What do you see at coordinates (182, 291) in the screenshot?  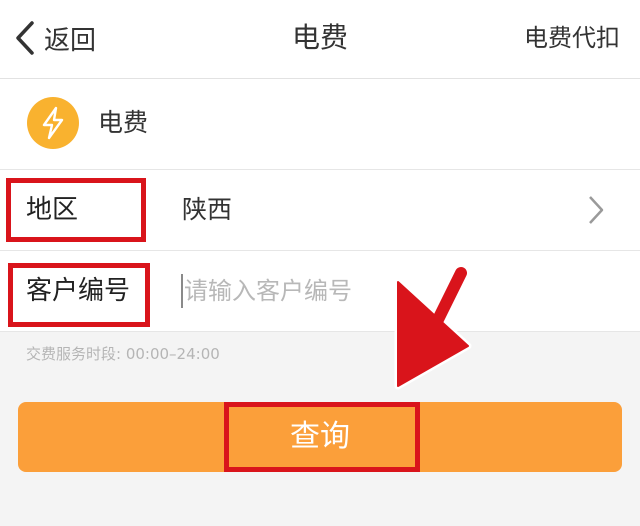 I see `text-cursor` at bounding box center [182, 291].